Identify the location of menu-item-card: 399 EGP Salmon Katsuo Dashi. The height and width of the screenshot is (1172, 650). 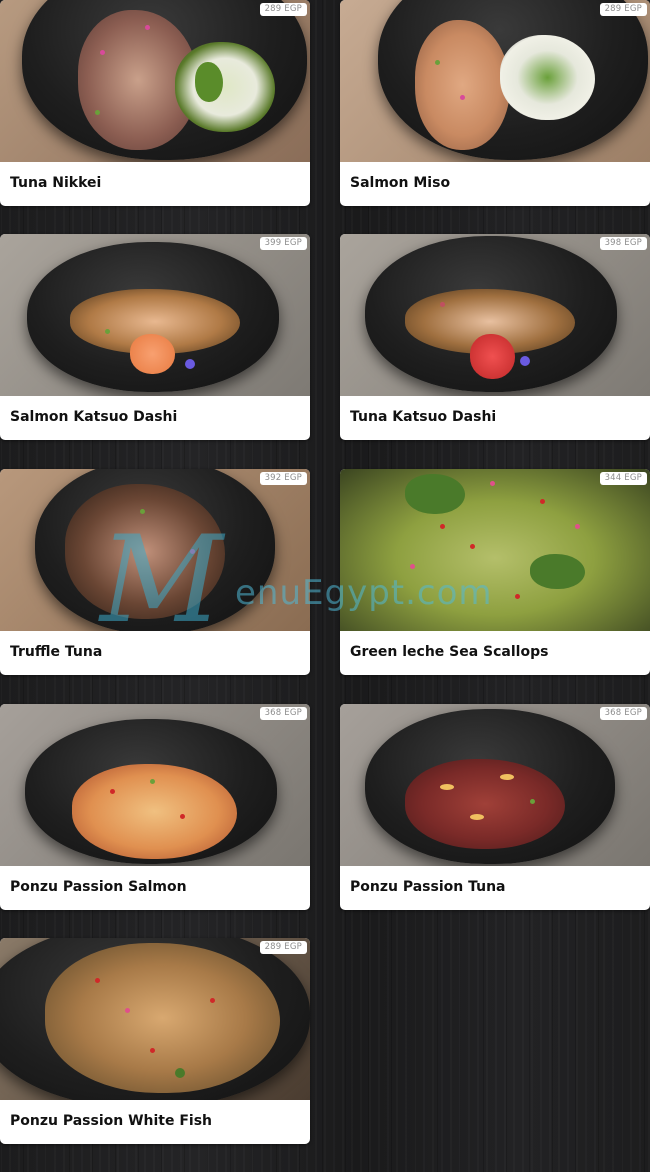
(155, 337).